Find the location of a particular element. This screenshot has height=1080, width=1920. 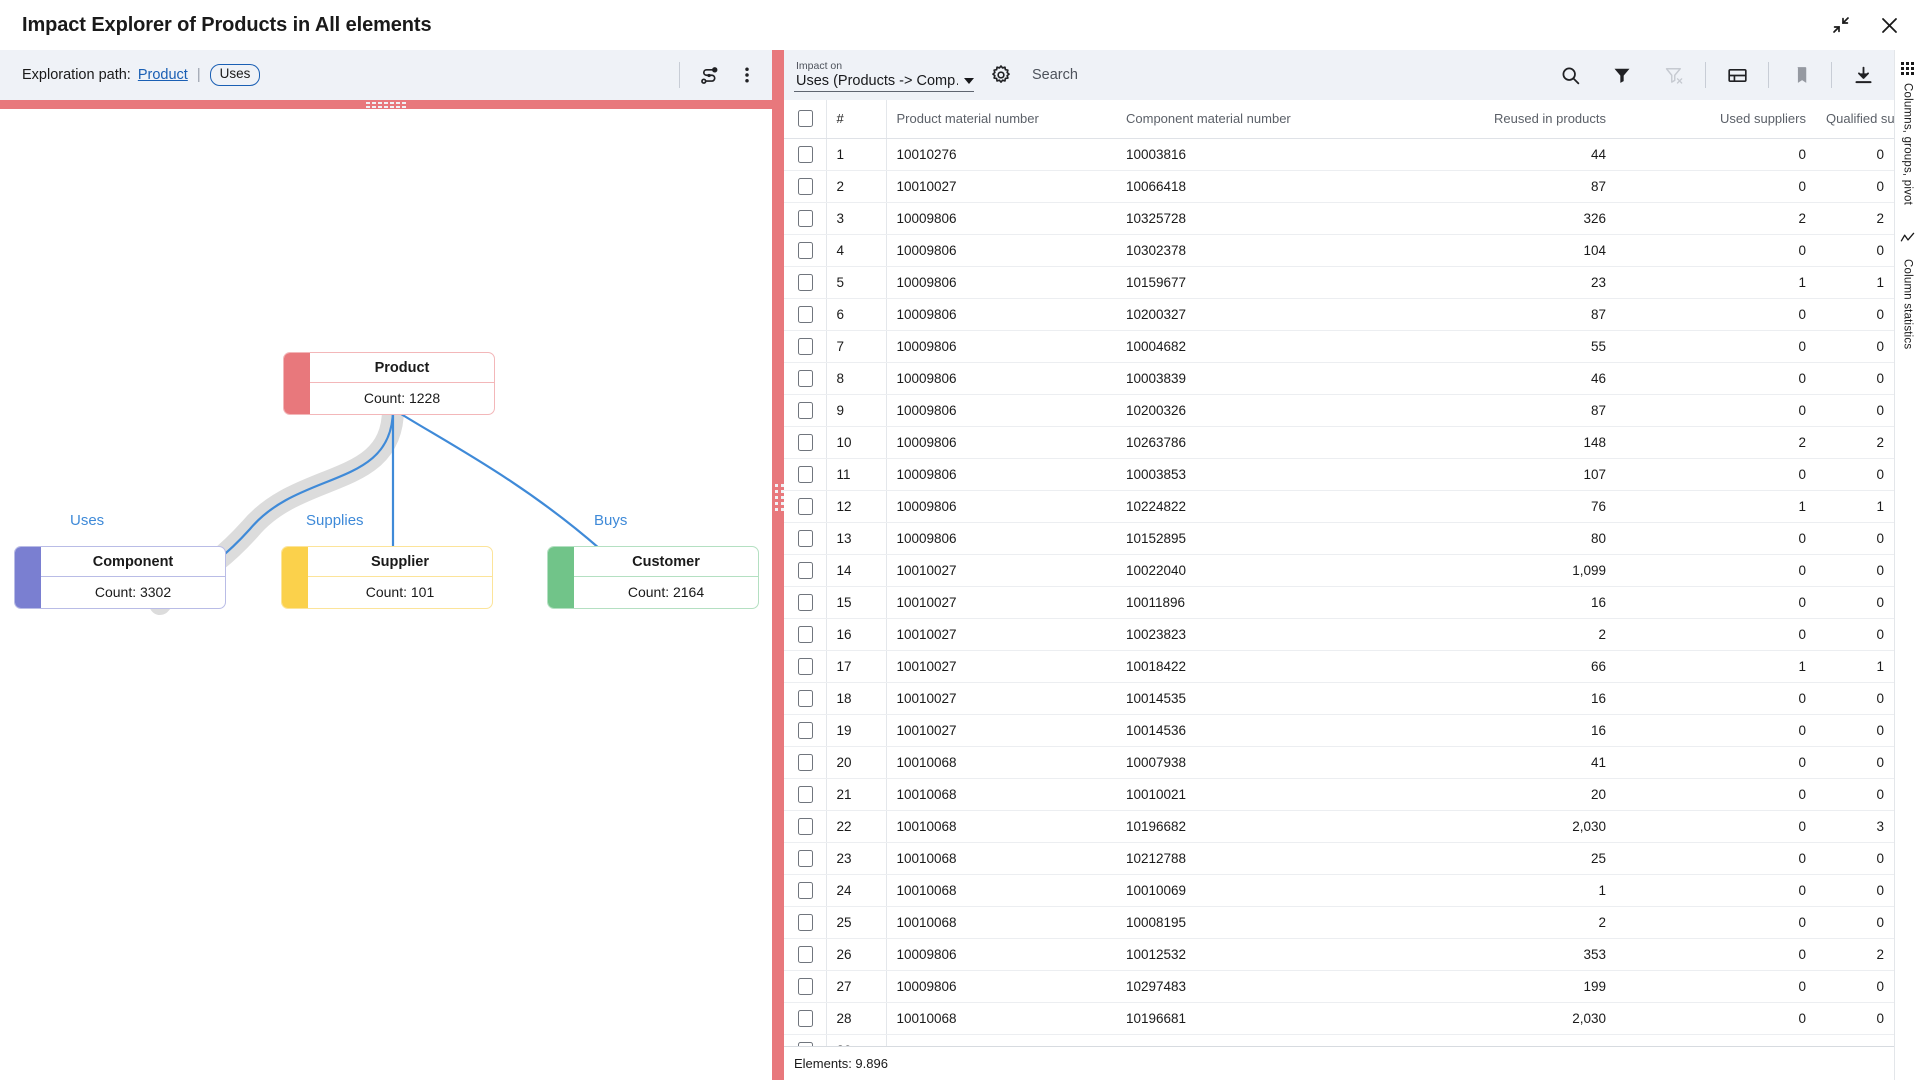

layout-icon is located at coordinates (1737, 75).